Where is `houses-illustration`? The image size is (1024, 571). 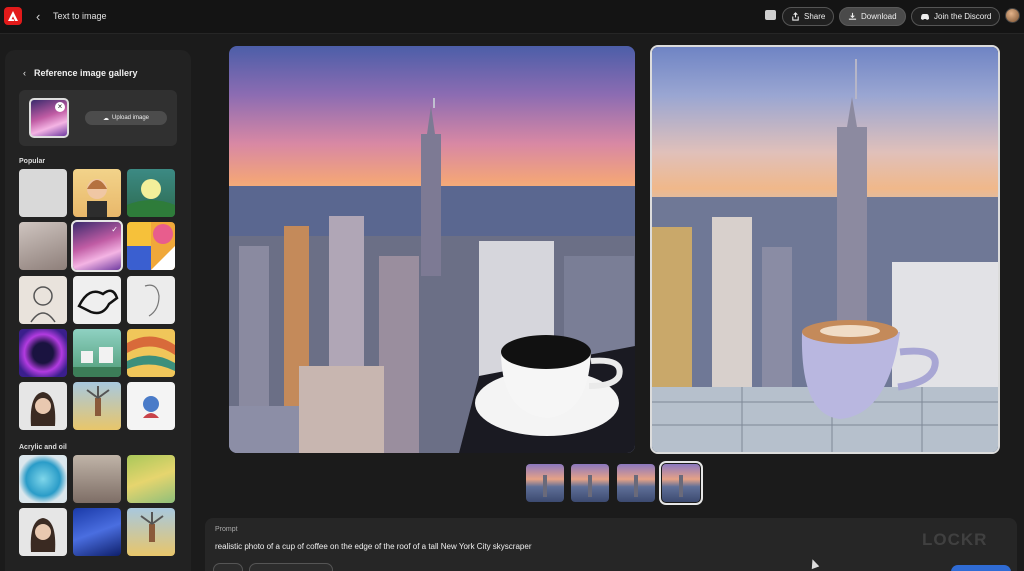
houses-illustration is located at coordinates (97, 362).